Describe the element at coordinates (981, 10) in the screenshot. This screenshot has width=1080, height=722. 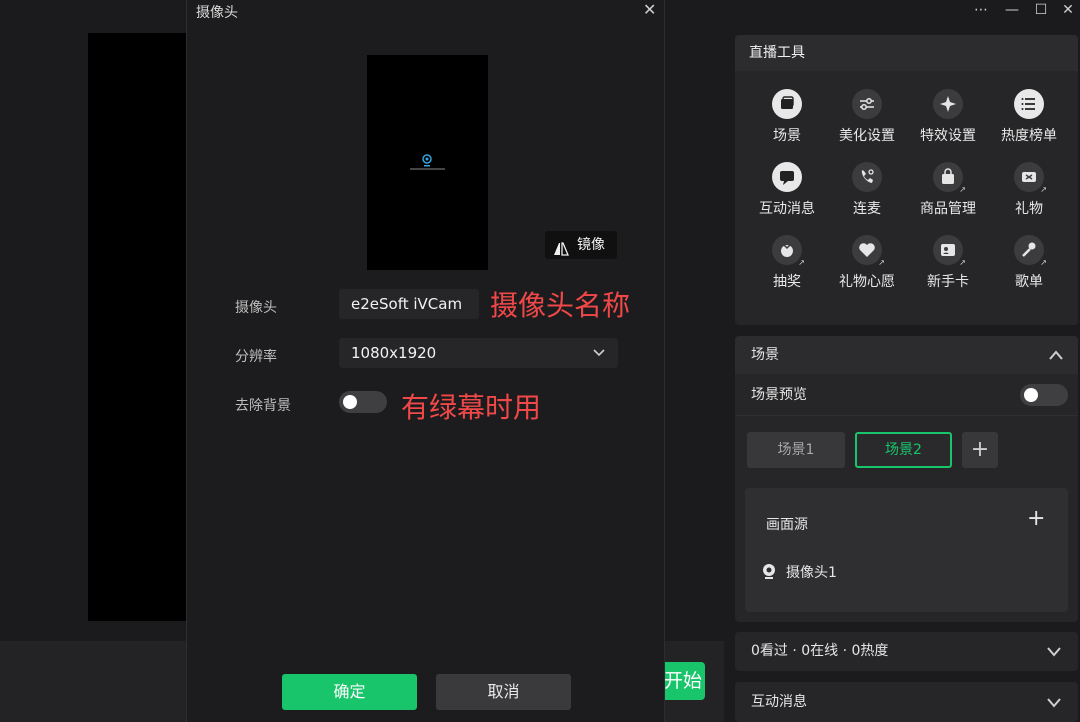
I see `more-icon: ⋯` at that location.